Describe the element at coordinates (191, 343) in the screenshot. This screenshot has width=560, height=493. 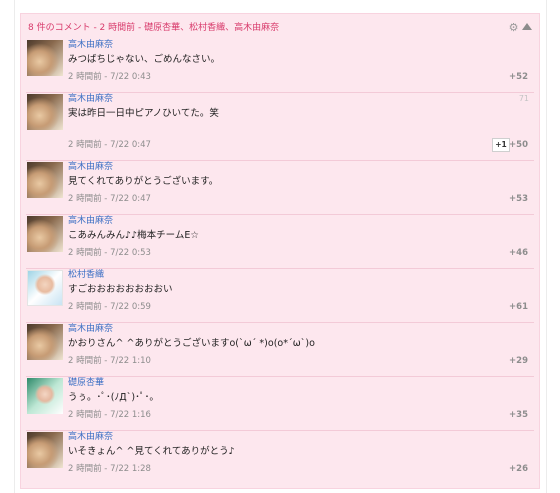
I see `comment-text: かおりさん^ ^ありがとうございますo(`ω´ *)o(o*´ω`)o` at that location.